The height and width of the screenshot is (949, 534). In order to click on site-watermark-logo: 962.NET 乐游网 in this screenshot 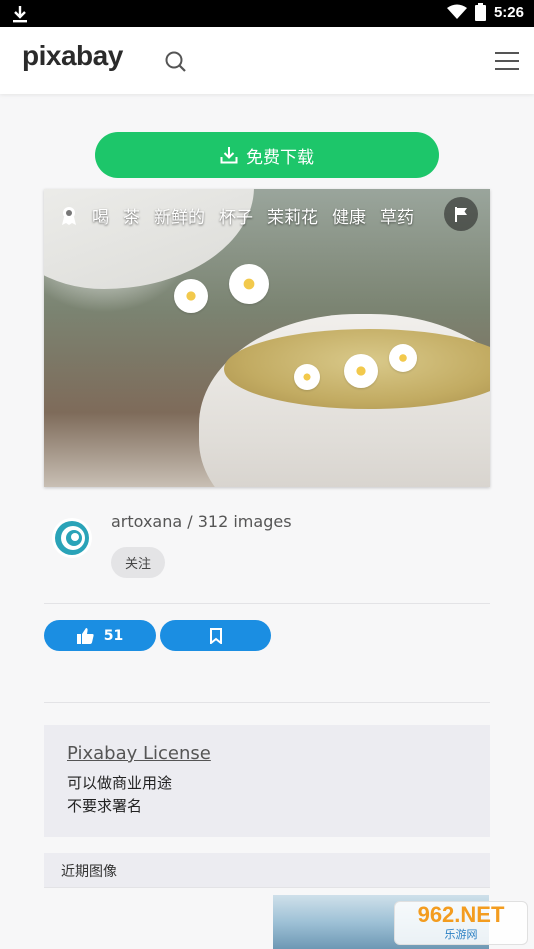, I will do `click(461, 923)`.